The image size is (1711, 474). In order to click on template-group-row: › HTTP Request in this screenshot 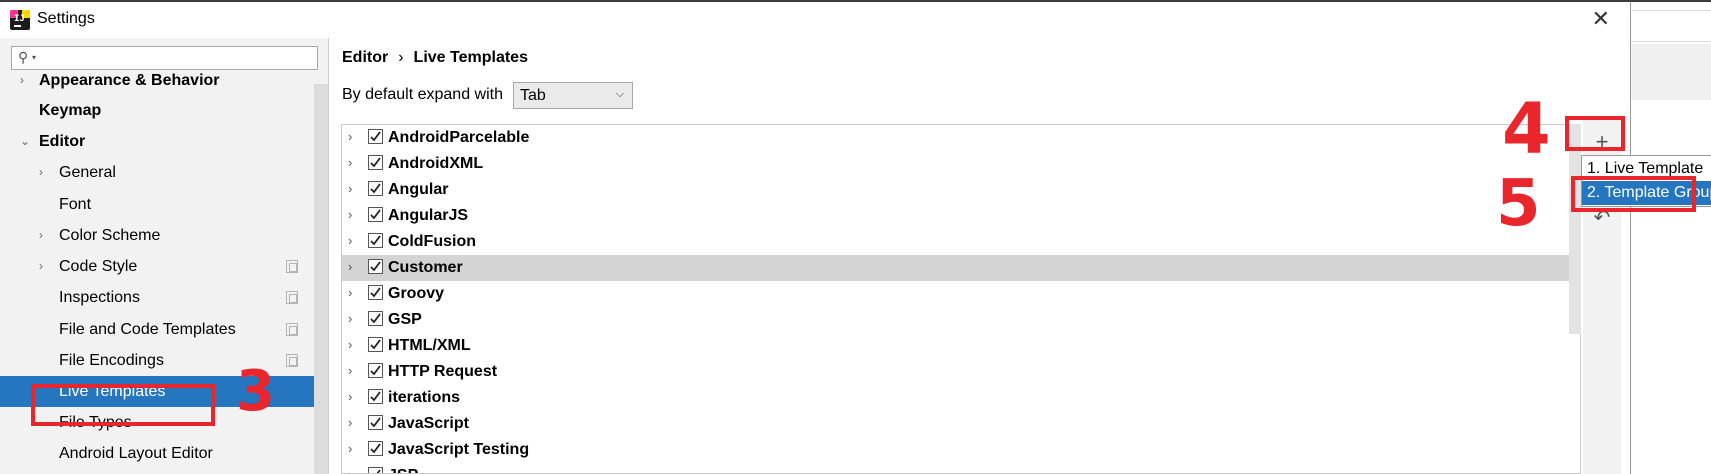, I will do `click(961, 372)`.